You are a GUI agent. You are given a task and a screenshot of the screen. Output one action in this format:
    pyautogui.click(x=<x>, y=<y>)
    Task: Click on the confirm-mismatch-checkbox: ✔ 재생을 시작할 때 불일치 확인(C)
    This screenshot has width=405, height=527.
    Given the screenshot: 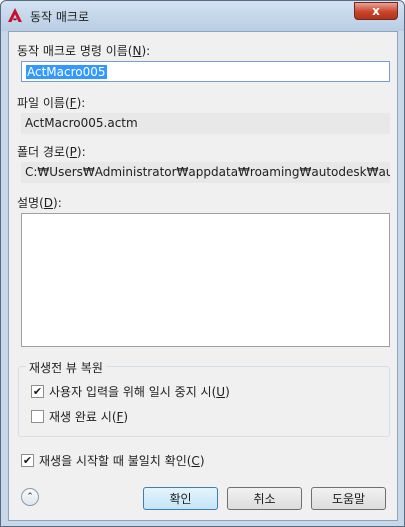 What is the action you would take?
    pyautogui.click(x=113, y=460)
    